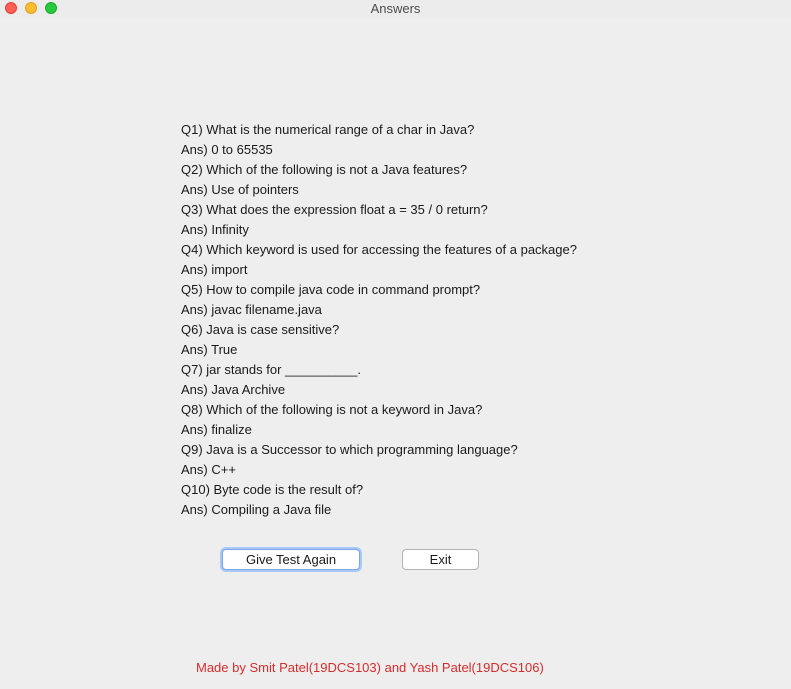 This screenshot has height=689, width=791. I want to click on give-test-again-button: Give Test Again, so click(291, 559).